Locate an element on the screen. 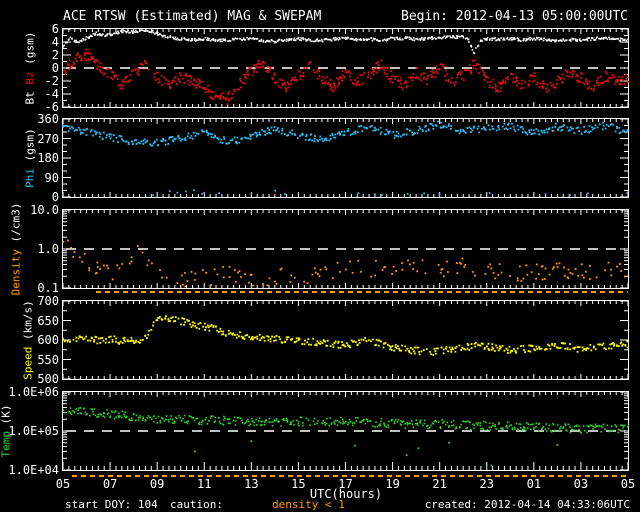 The height and width of the screenshot is (512, 640). xtick-11: 11 is located at coordinates (204, 484).